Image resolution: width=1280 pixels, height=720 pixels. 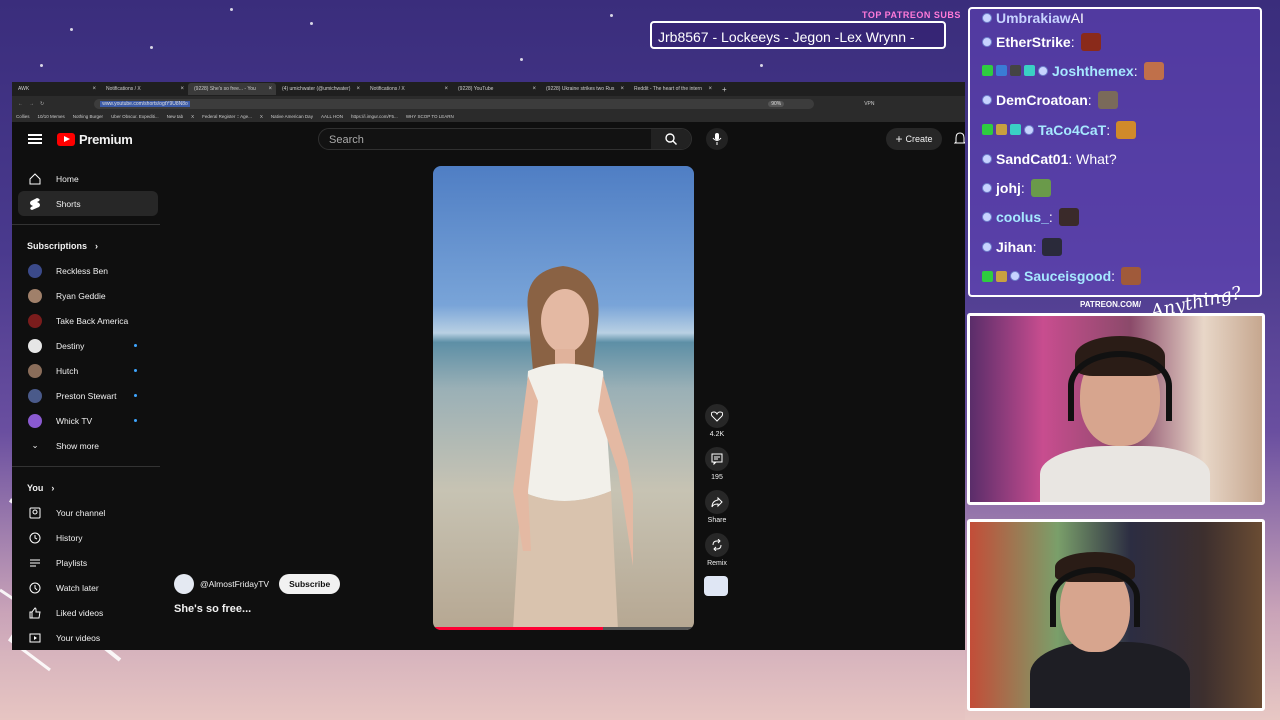 What do you see at coordinates (35, 588) in the screenshot?
I see `clock-icon` at bounding box center [35, 588].